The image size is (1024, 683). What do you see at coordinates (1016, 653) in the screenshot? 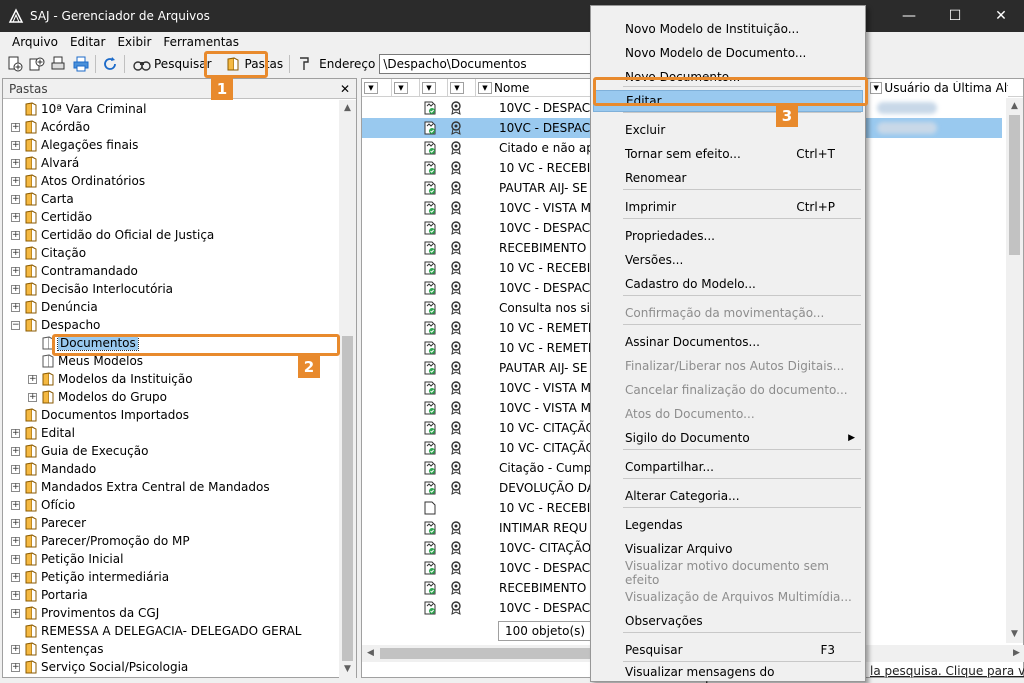
I see `scroll-right-arrow: ▶` at bounding box center [1016, 653].